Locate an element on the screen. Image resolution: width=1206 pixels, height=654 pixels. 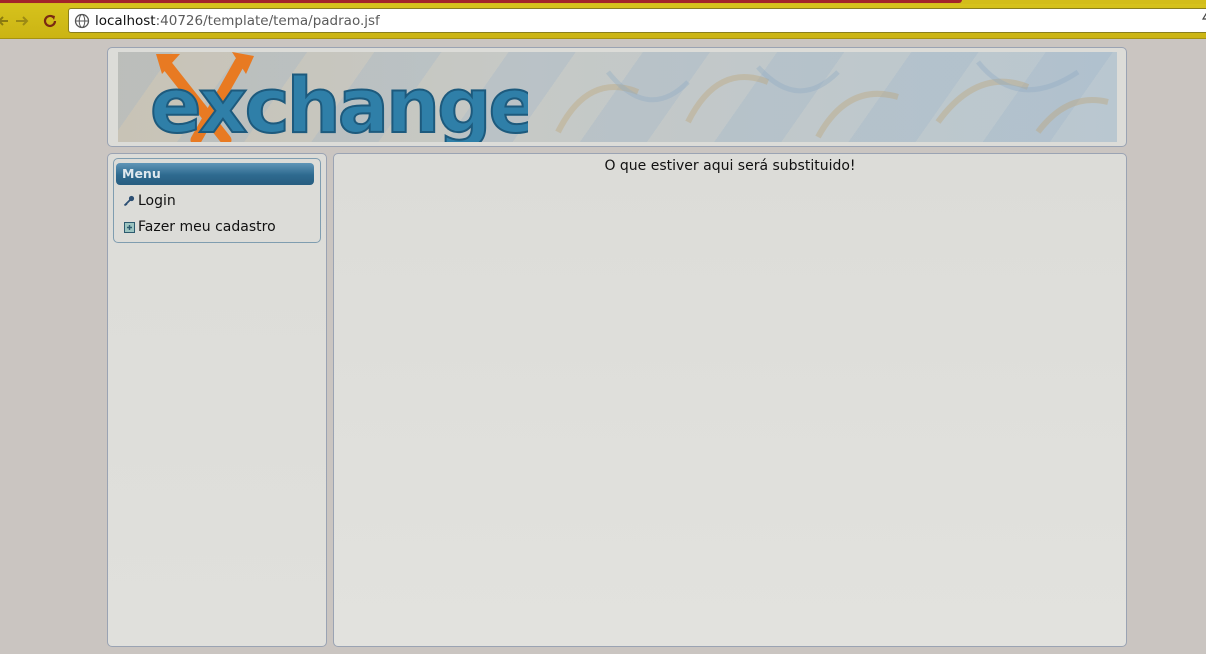
key-icon is located at coordinates (129, 201).